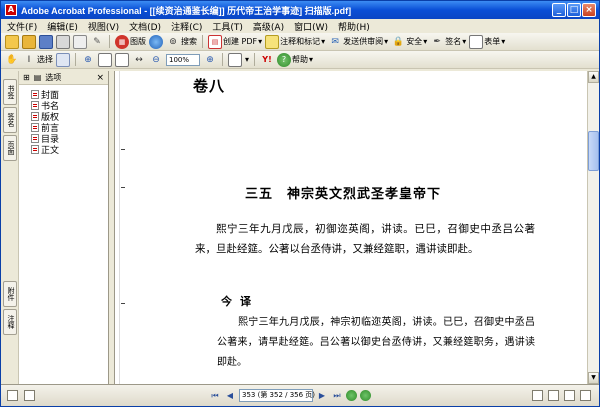 This screenshot has width=600, height=407. What do you see at coordinates (10, 294) in the screenshot?
I see `tab-attachments: 附件` at bounding box center [10, 294].